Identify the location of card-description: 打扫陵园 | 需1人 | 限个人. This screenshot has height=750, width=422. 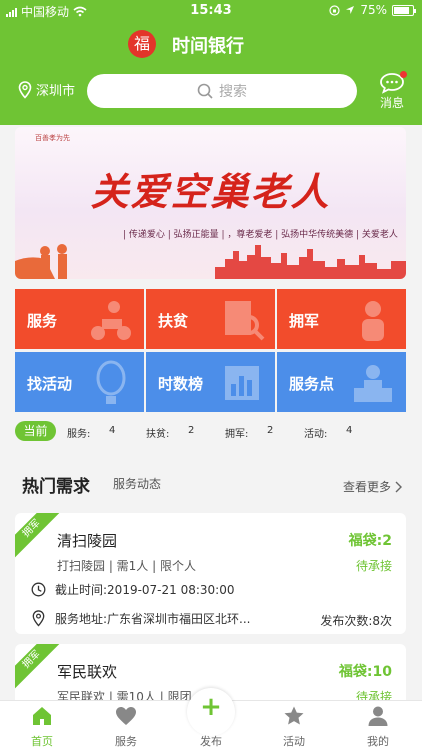
(126, 566).